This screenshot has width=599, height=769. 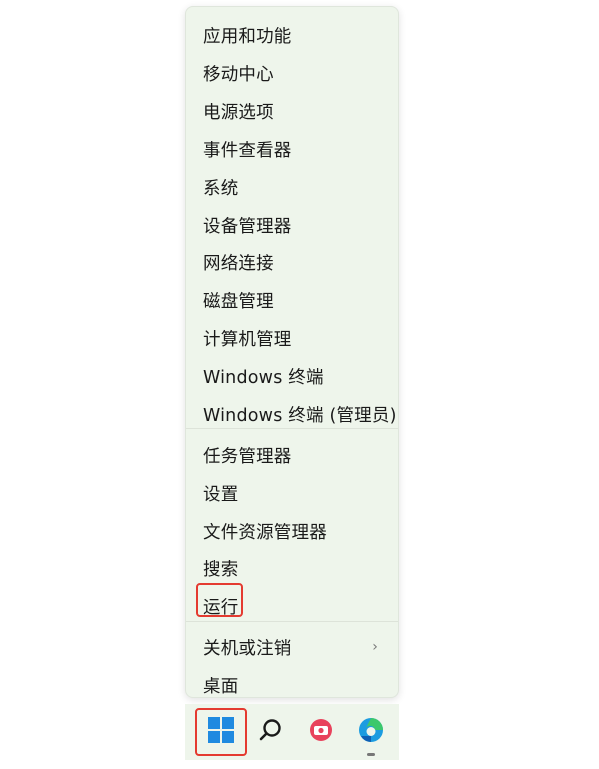 I want to click on search-icon, so click(x=271, y=732).